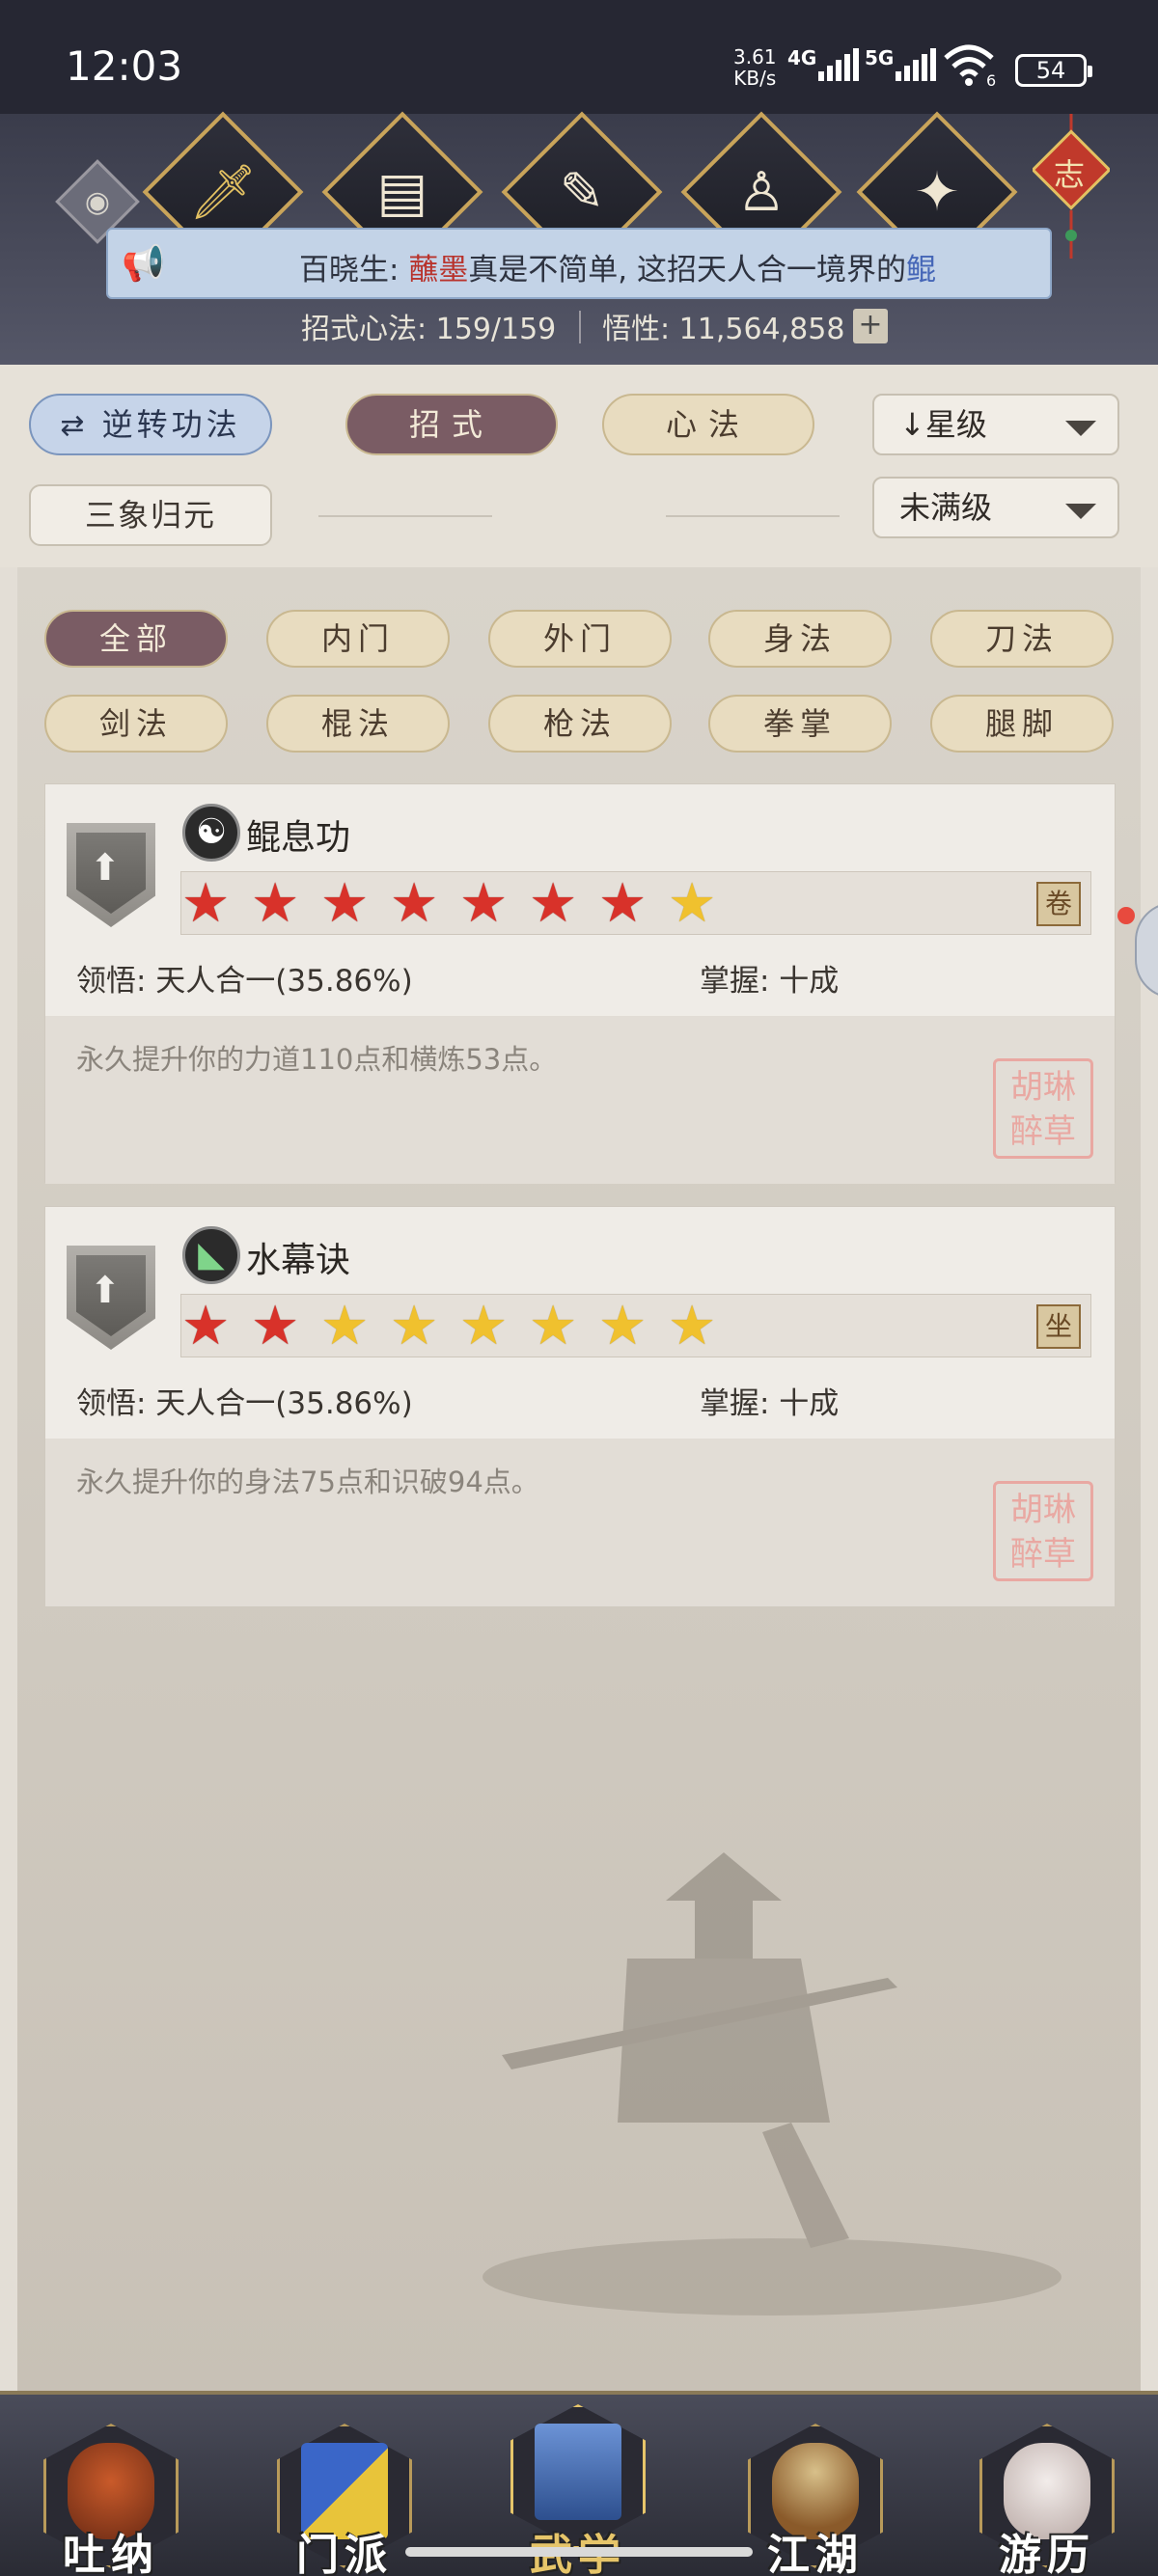 The height and width of the screenshot is (2576, 1158). Describe the element at coordinates (580, 724) in the screenshot. I see `category-spear: 枪法` at that location.